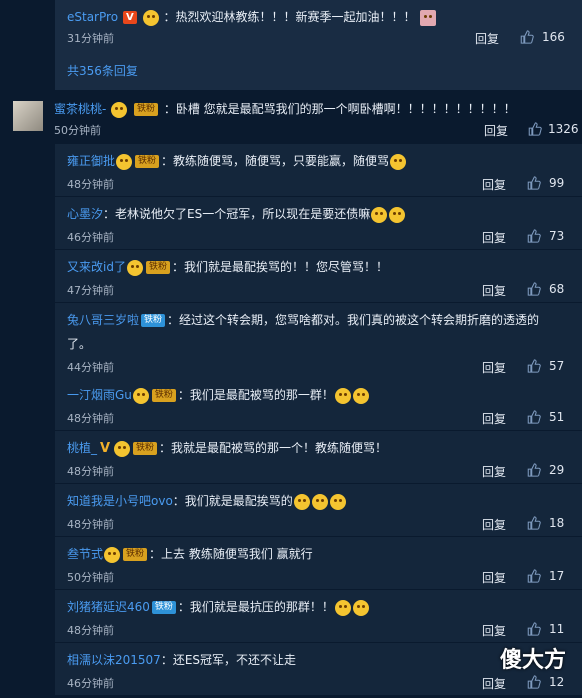  I want to click on sticker-icon, so click(428, 17).